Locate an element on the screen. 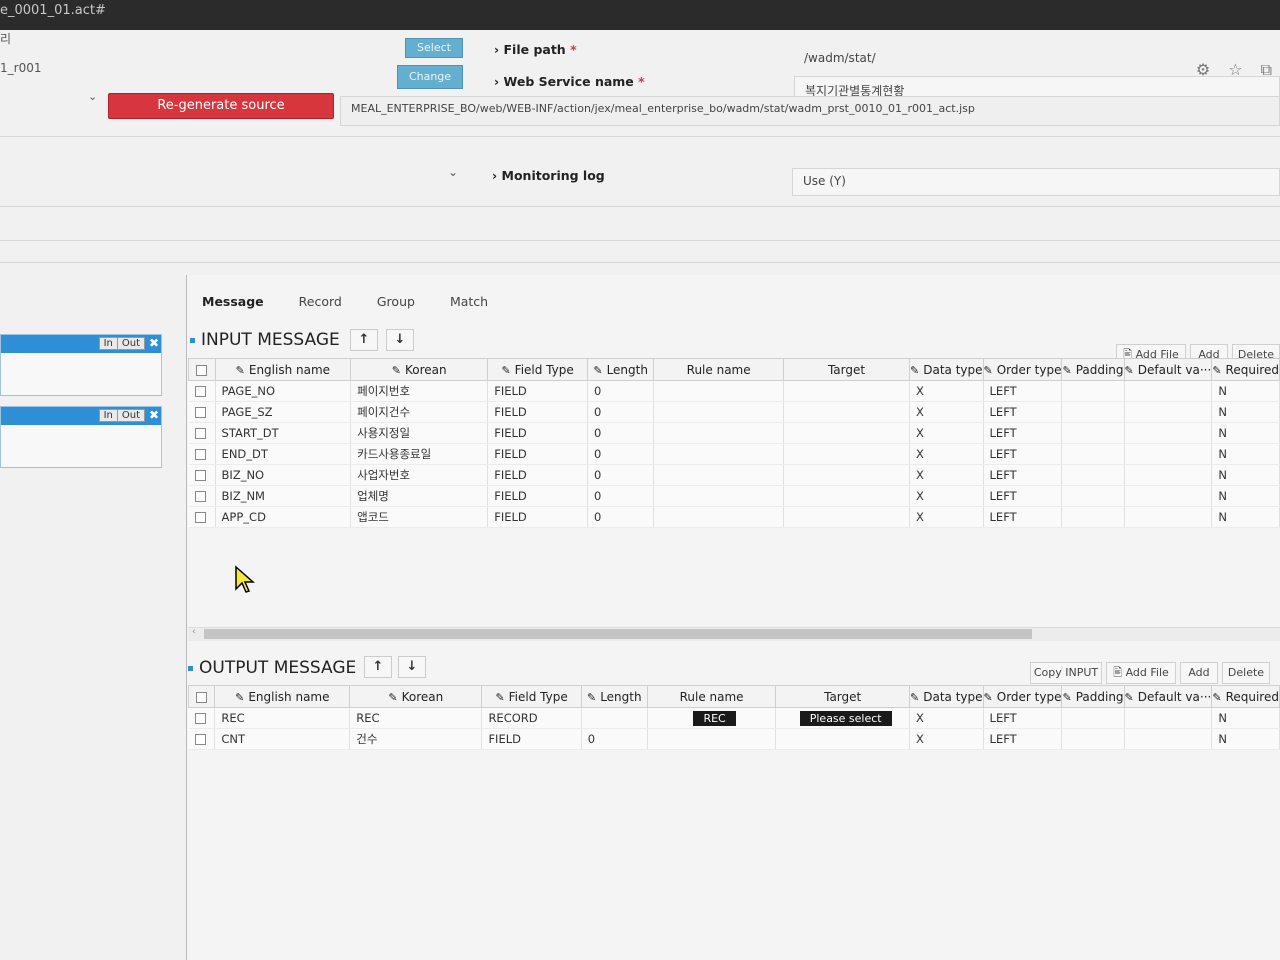 Image resolution: width=1280 pixels, height=960 pixels. cell-english-name: START_DT is located at coordinates (283, 433).